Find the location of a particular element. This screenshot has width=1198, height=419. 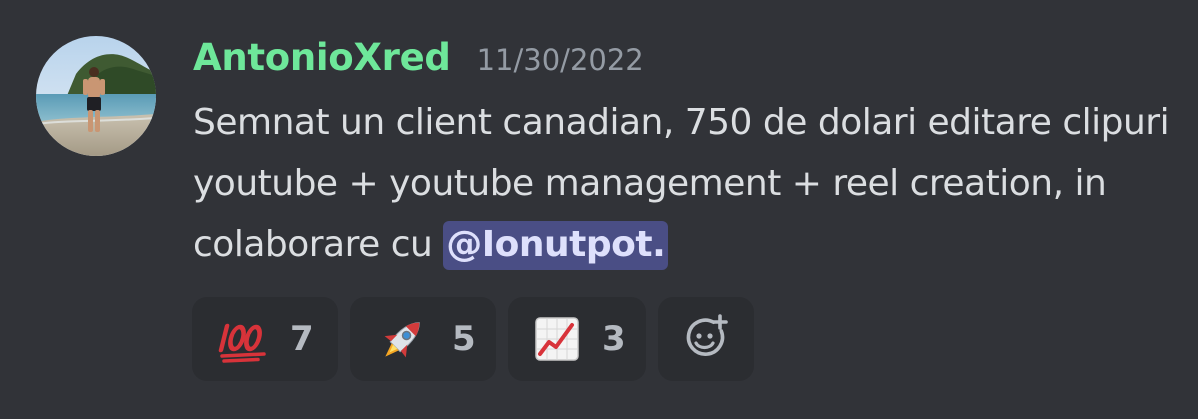

user-mention: @Ionutpot. is located at coordinates (556, 245).